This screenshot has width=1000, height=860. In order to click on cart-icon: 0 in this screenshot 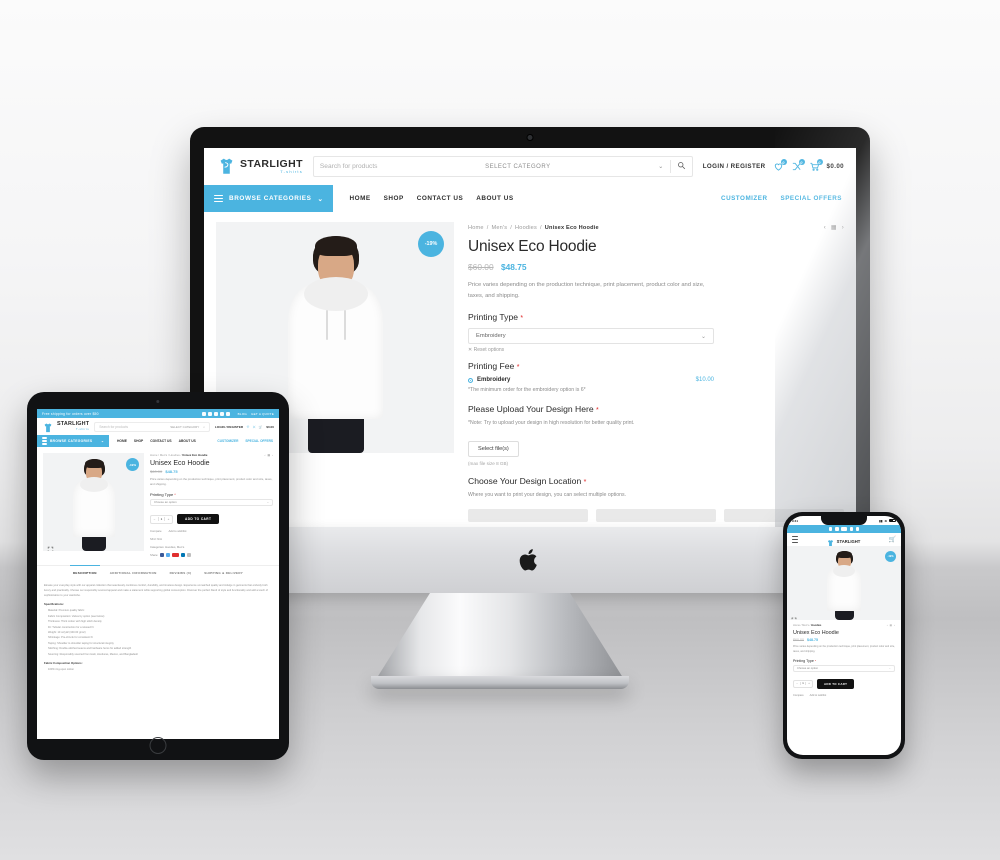, I will do `click(816, 165)`.